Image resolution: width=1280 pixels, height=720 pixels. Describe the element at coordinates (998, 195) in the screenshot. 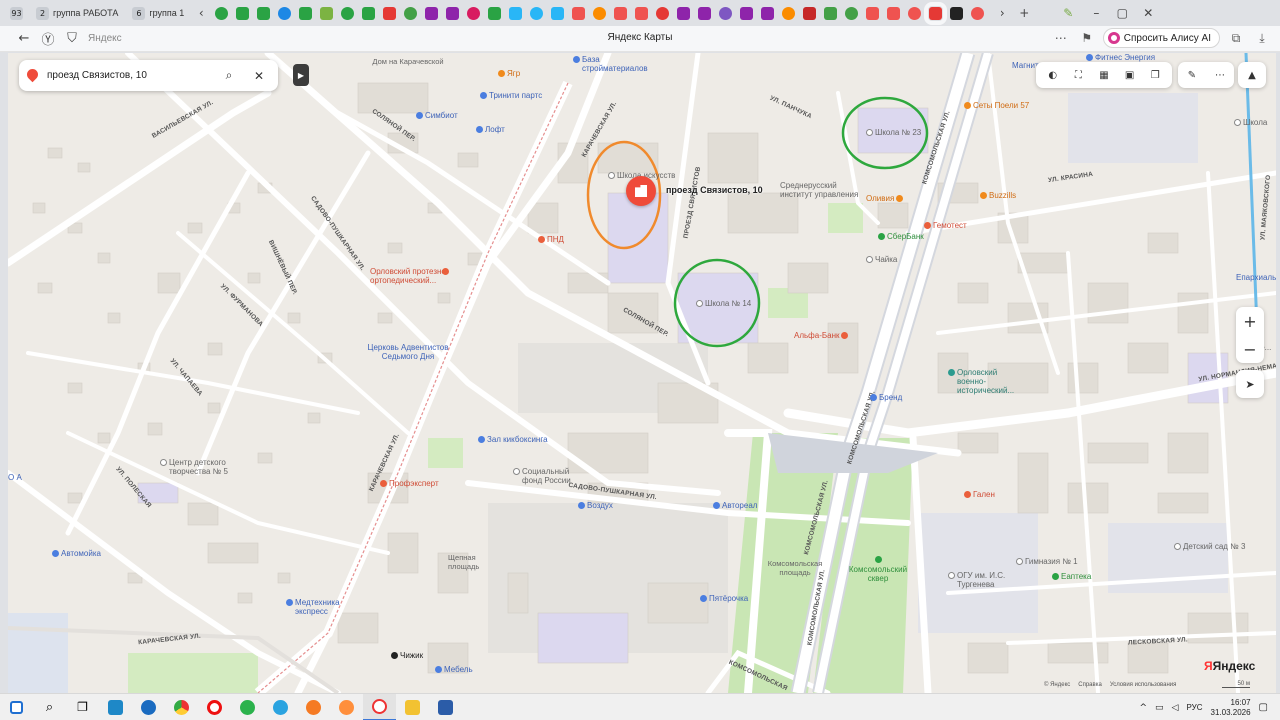

I see `poi-buzzills: Buzzills` at that location.